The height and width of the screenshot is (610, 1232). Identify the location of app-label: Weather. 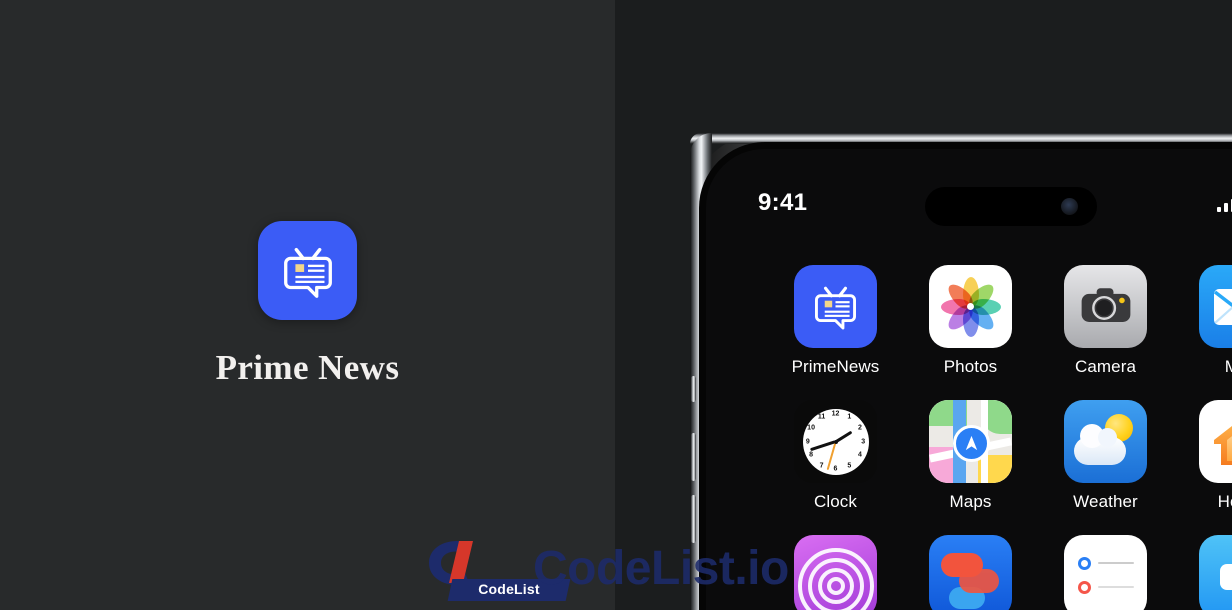
(1105, 501).